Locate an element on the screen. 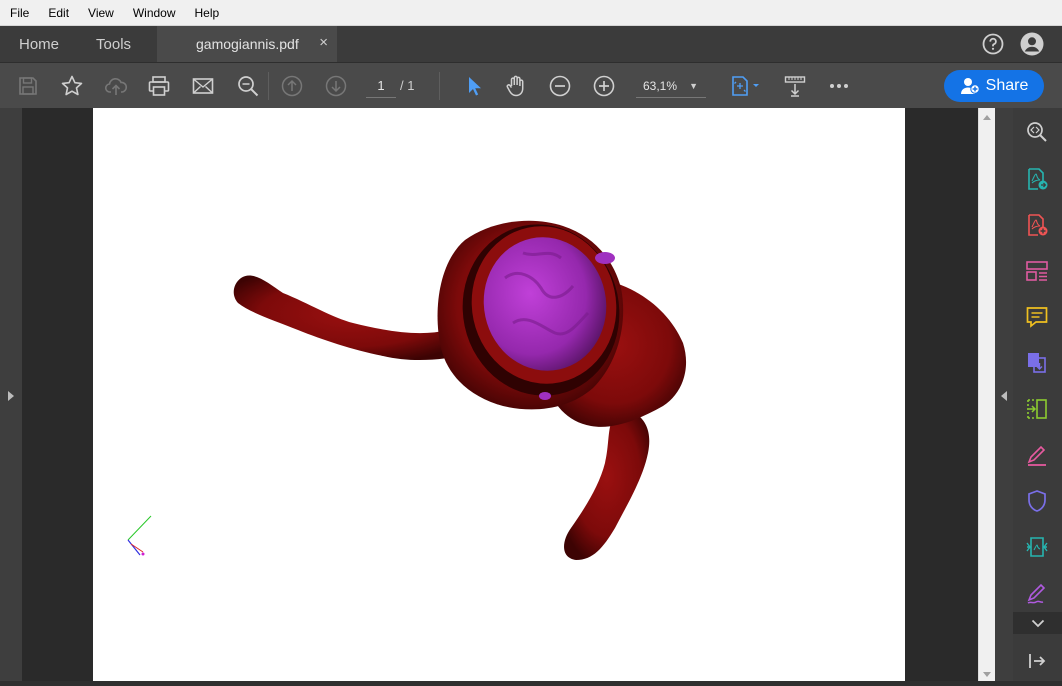  account-avatar-icon is located at coordinates (1032, 44).